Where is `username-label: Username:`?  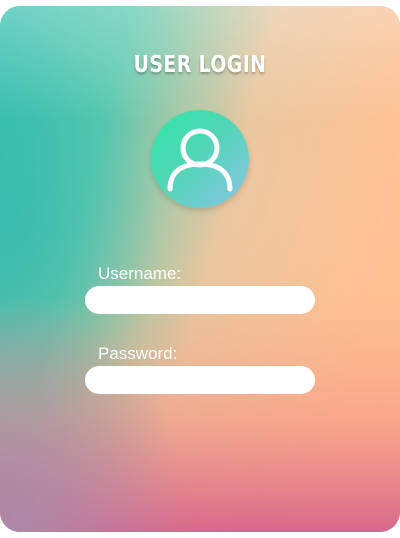
username-label: Username: is located at coordinates (140, 273).